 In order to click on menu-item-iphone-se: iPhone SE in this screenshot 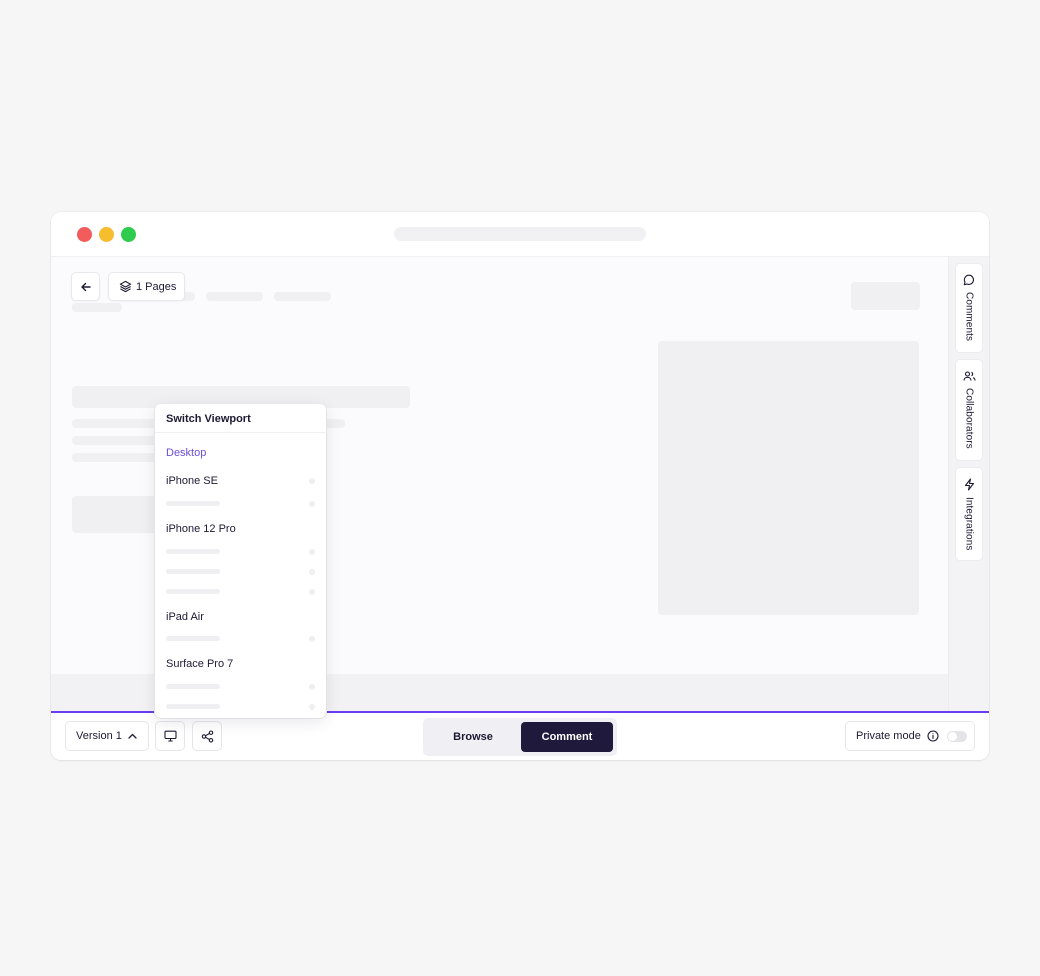, I will do `click(192, 481)`.